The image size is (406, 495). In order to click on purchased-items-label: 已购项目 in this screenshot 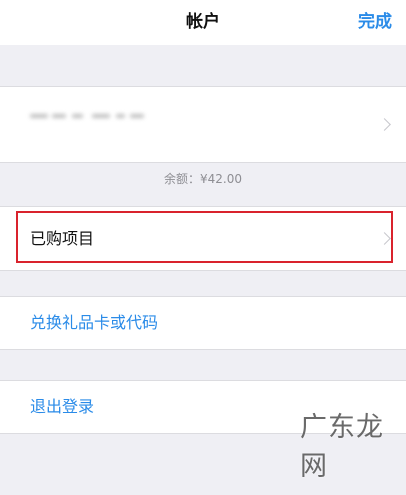, I will do `click(62, 238)`.